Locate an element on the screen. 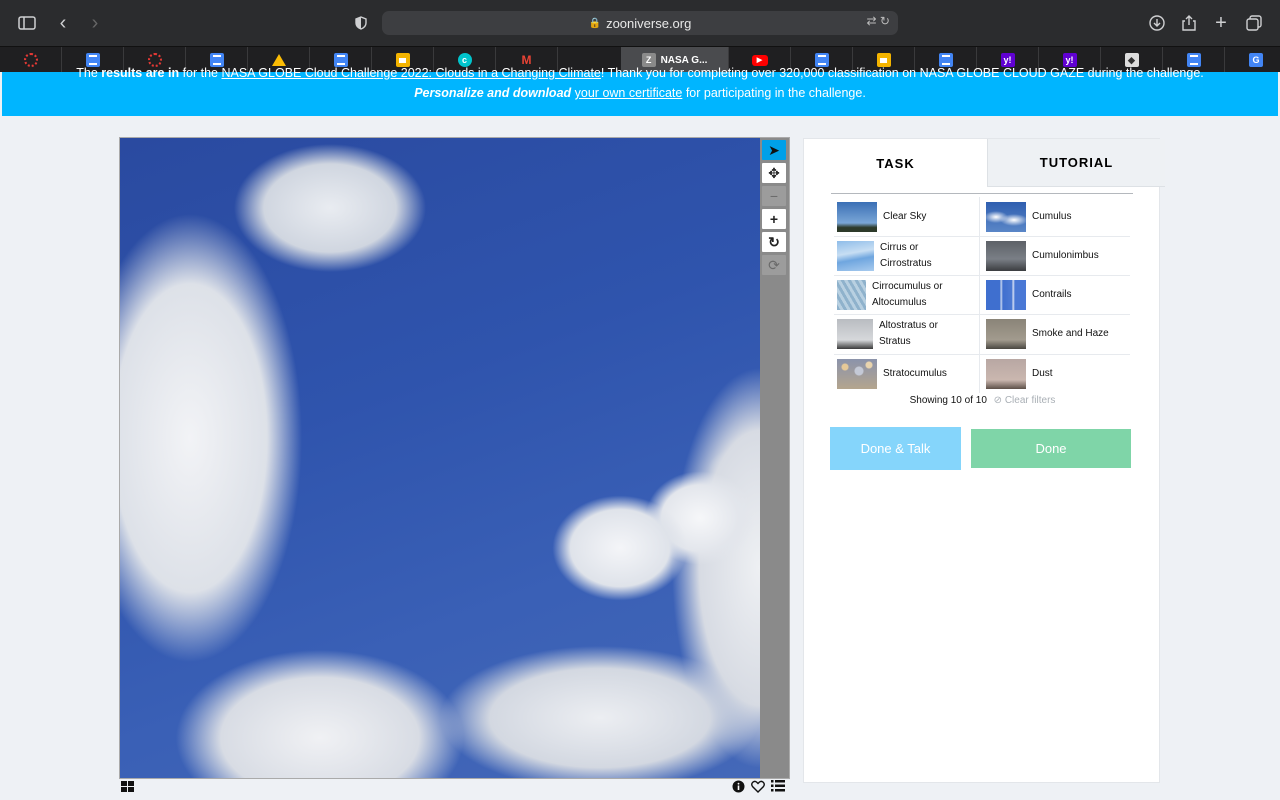 The image size is (1280, 800). certificate-link: your own certificate is located at coordinates (629, 93).